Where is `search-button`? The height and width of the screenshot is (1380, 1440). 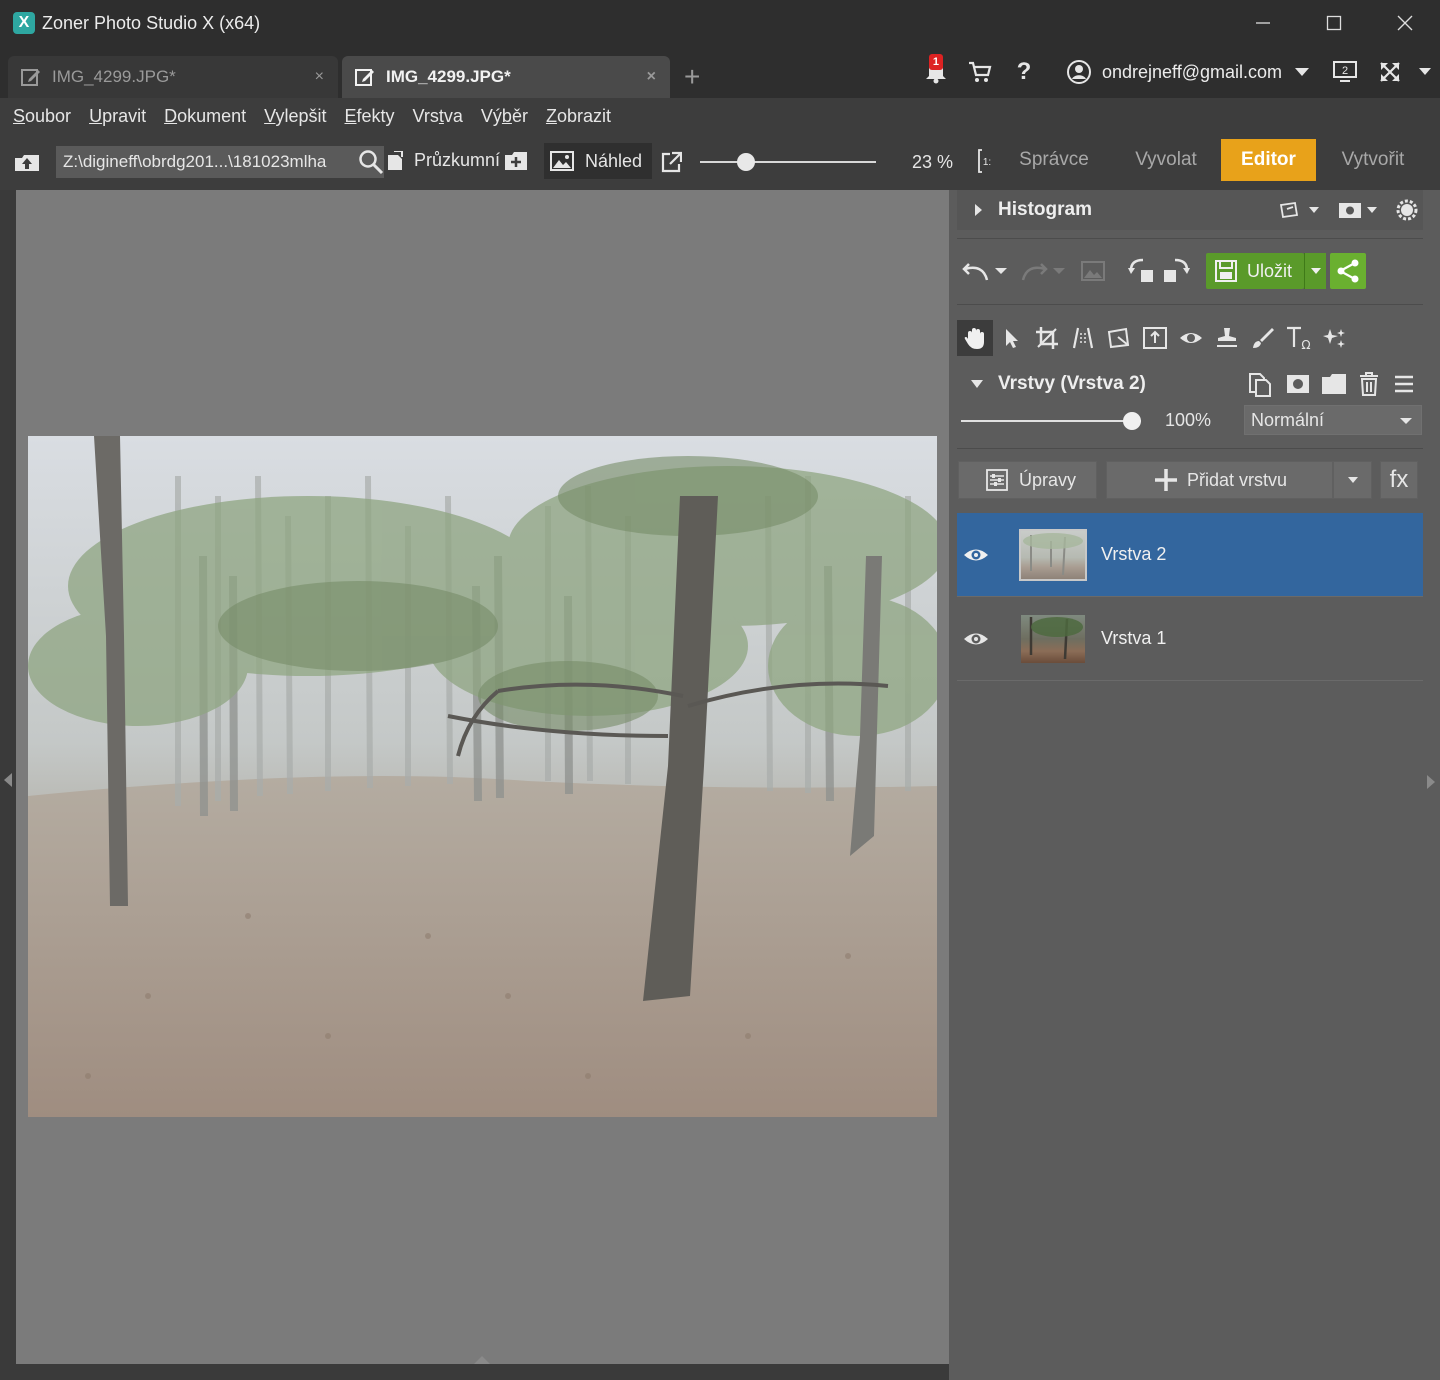 search-button is located at coordinates (371, 162).